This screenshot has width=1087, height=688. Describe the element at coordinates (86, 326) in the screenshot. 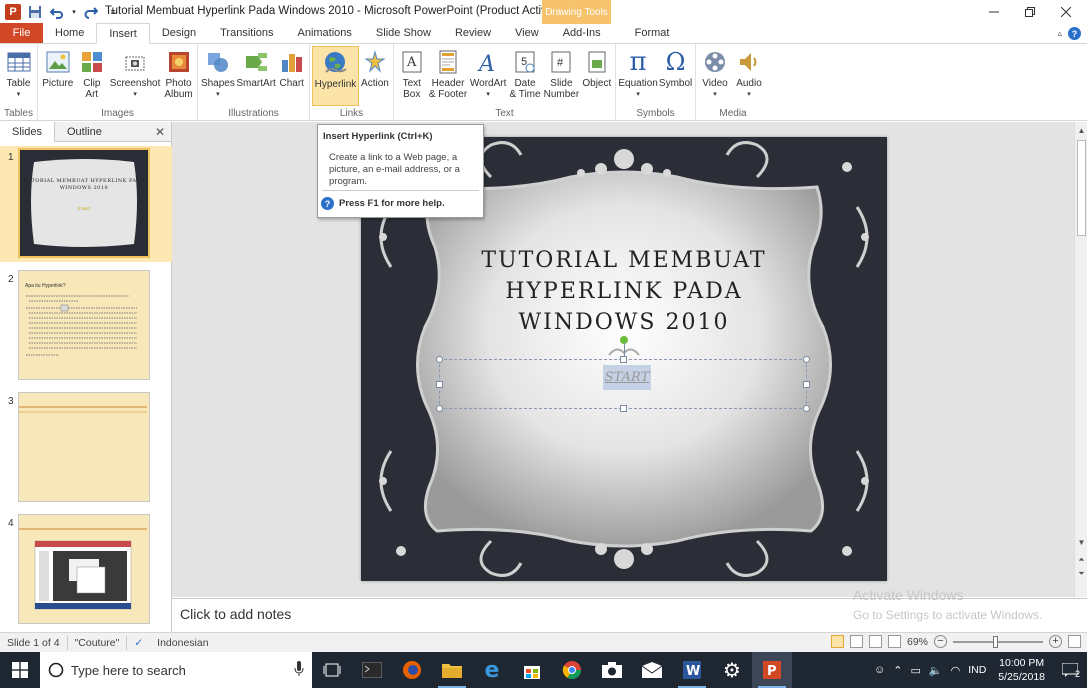

I see `slide-thumbnail-2: 2 Apa itu Hyperlink?` at that location.